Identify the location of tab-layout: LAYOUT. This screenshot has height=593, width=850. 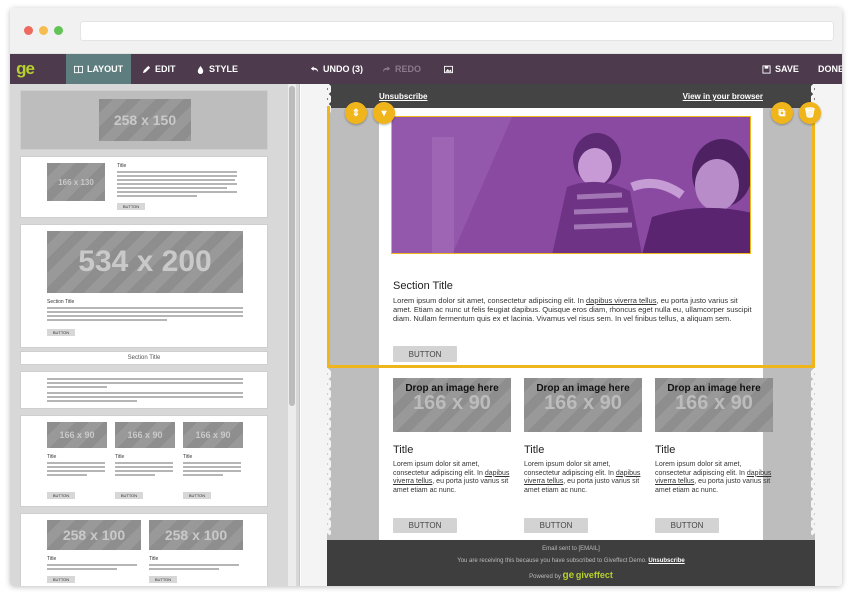
(99, 69).